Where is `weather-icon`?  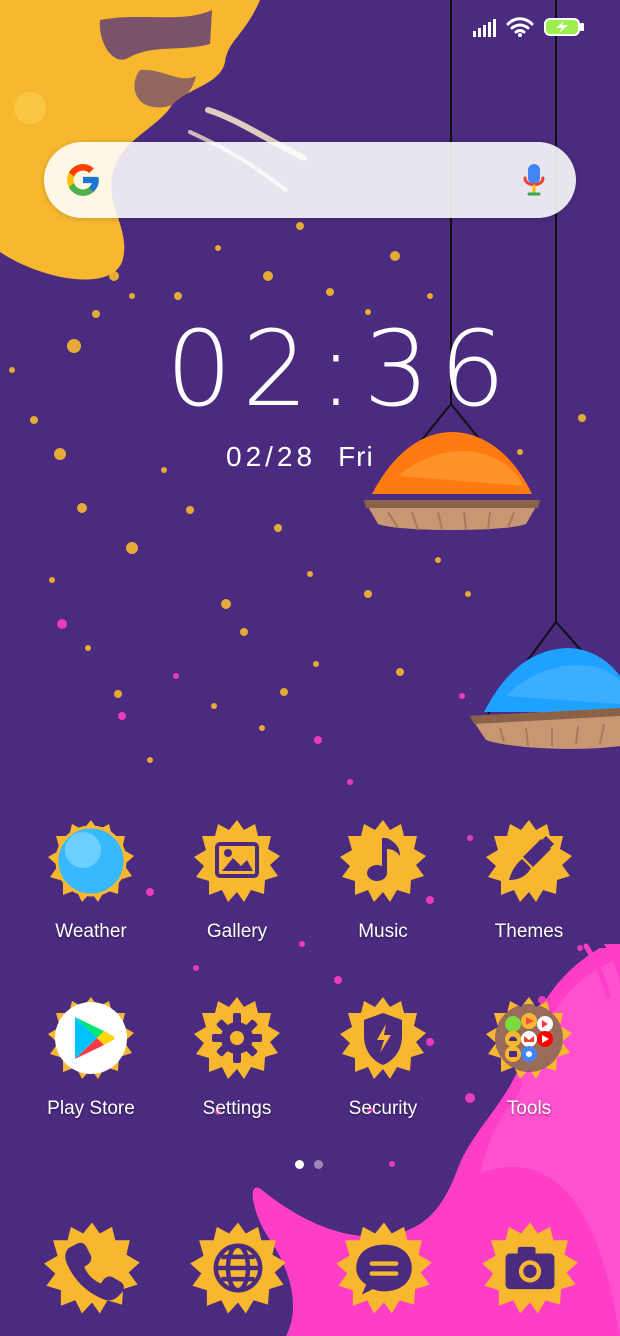 weather-icon is located at coordinates (91, 861).